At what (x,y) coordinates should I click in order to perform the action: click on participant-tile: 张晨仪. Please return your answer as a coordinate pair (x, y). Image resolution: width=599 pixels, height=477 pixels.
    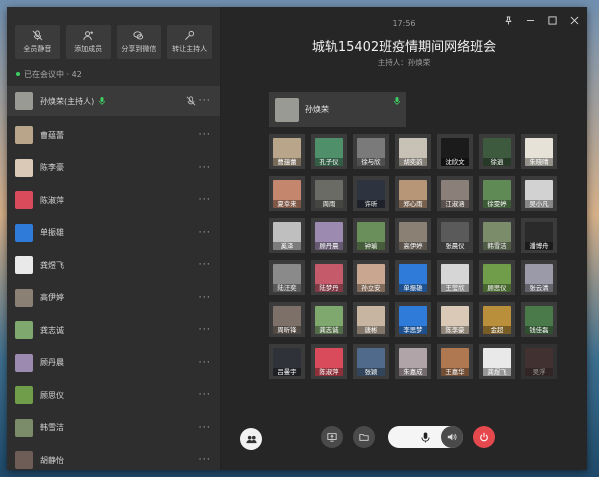
    Looking at the image, I should click on (455, 235).